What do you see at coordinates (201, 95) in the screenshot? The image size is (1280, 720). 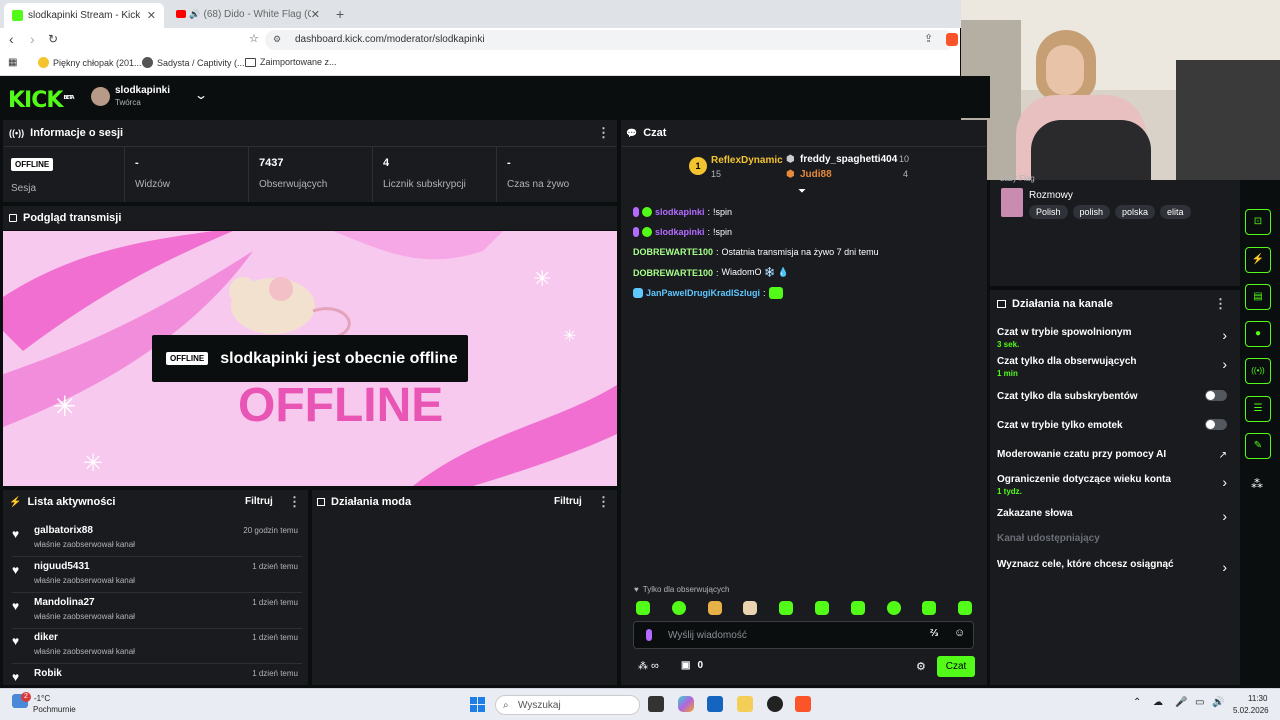 I see `chevron-down-icon: ⌄` at bounding box center [201, 95].